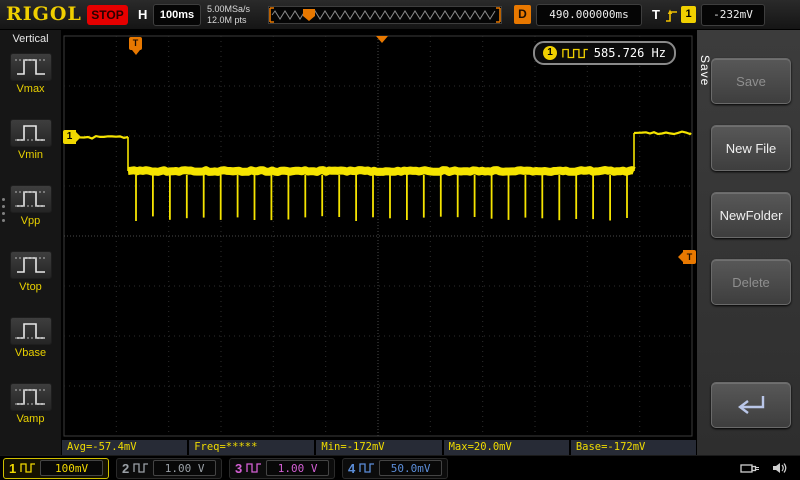  Describe the element at coordinates (30, 331) in the screenshot. I see `vbase-icon` at that location.